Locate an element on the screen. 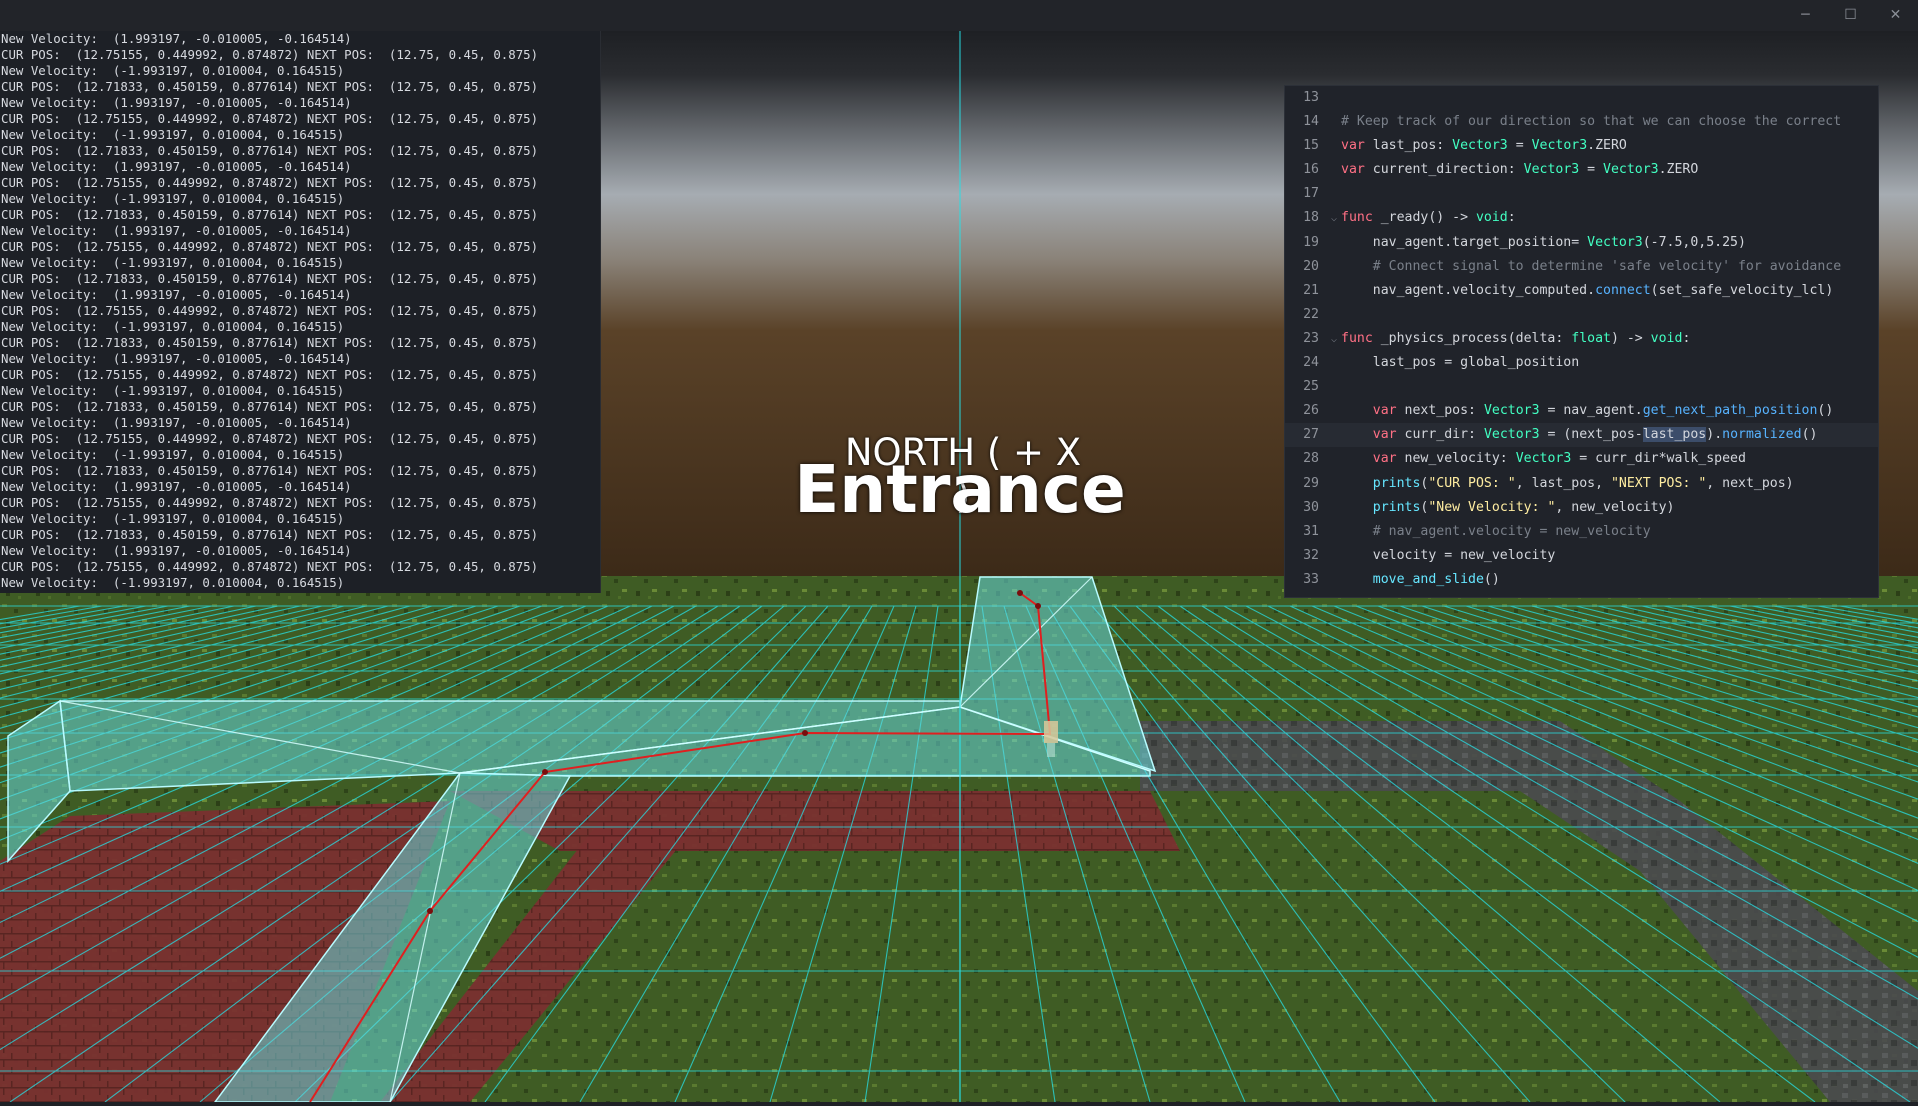  code-token: next_pos: is located at coordinates (1440, 411).